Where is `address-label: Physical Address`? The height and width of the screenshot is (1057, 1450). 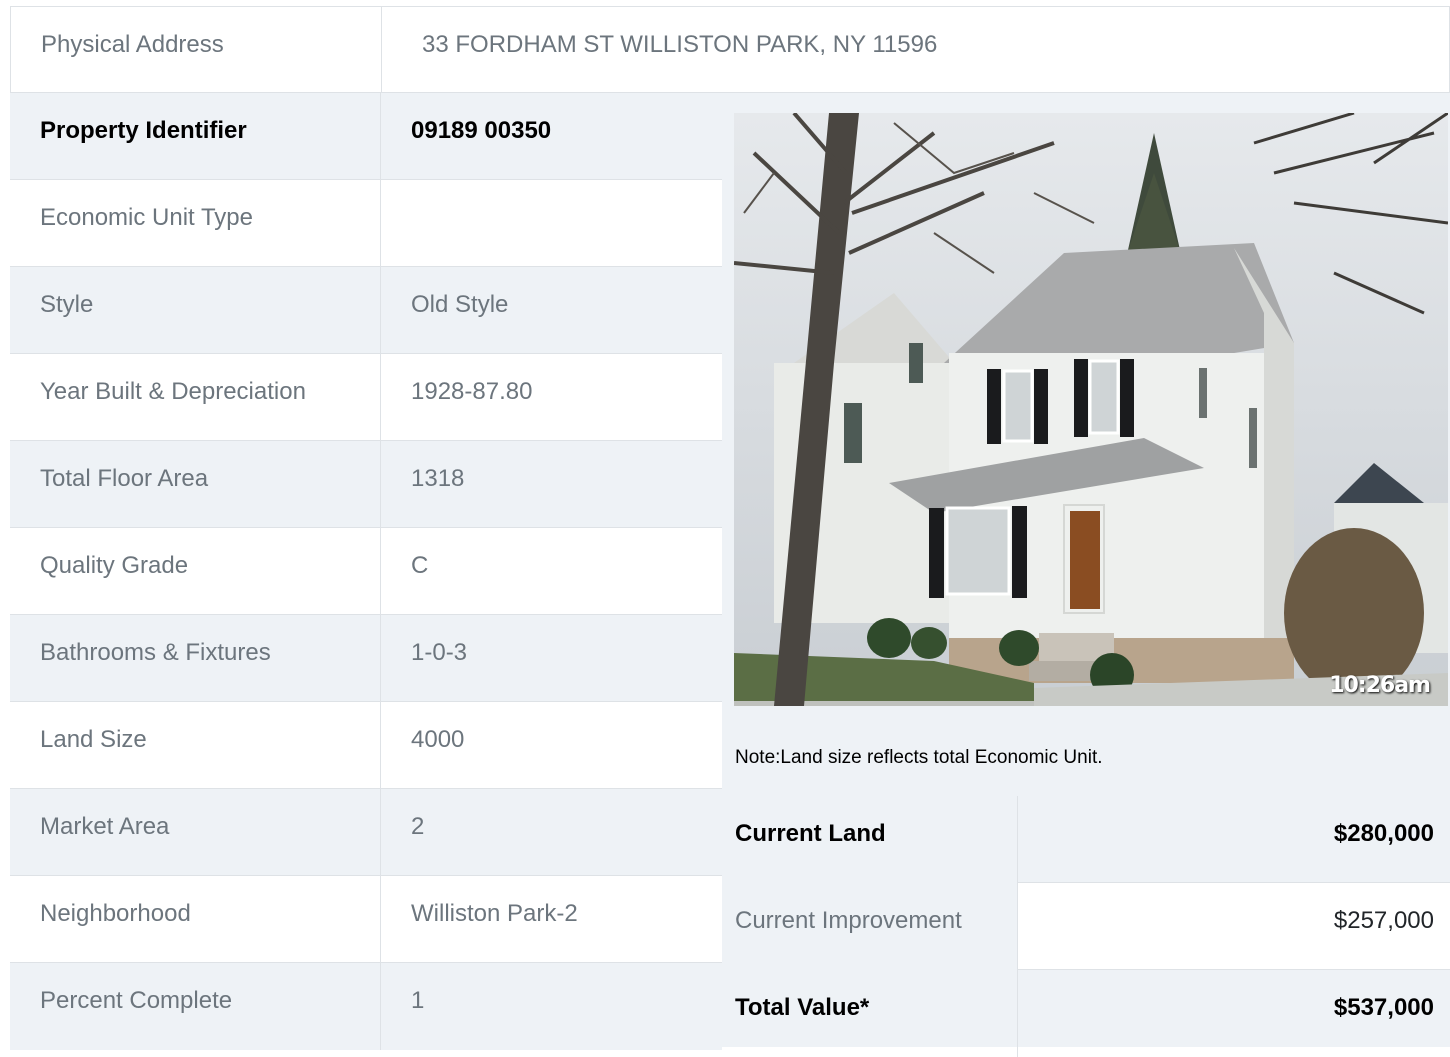 address-label: Physical Address is located at coordinates (132, 44).